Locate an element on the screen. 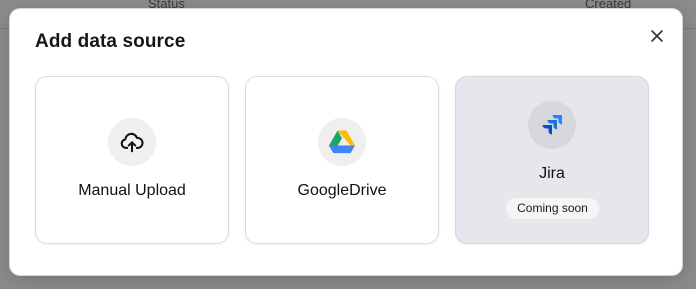 The width and height of the screenshot is (696, 289). google-drive-label: GoogleDrive is located at coordinates (342, 190).